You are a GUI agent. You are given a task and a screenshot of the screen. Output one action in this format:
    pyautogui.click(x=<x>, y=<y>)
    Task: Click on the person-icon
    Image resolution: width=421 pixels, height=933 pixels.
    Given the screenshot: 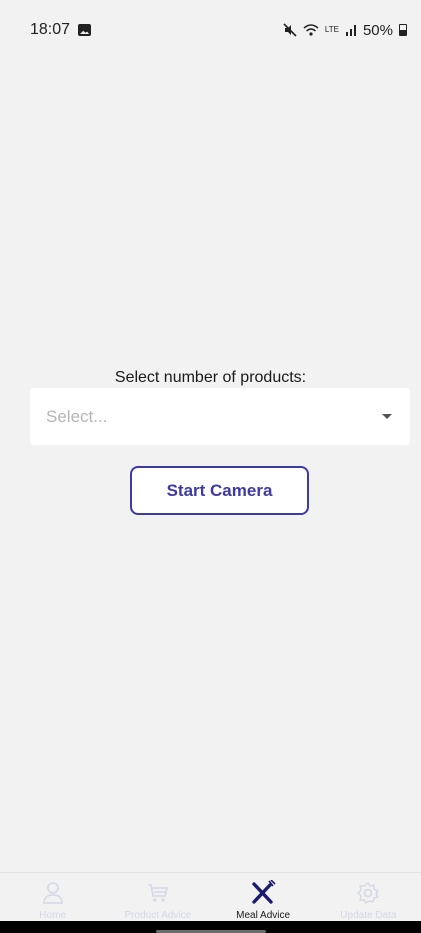 What is the action you would take?
    pyautogui.click(x=53, y=892)
    